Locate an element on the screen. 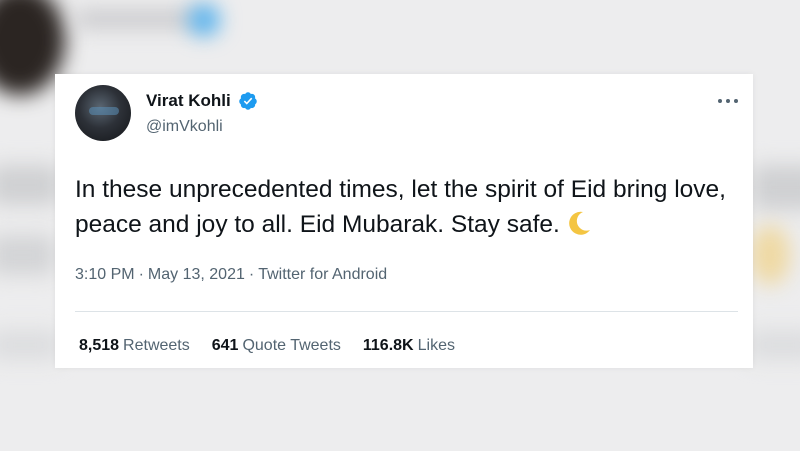 Image resolution: width=800 pixels, height=451 pixels. tweet-source-link: Twitter for Android is located at coordinates (322, 274).